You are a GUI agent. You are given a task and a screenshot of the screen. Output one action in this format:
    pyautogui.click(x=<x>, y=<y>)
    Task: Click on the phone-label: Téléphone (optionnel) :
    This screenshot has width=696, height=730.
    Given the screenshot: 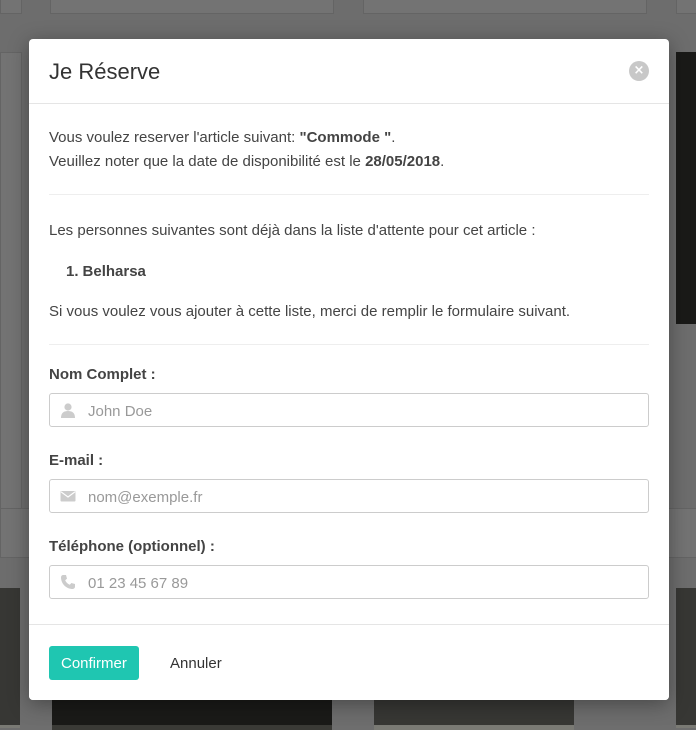 What is the action you would take?
    pyautogui.click(x=132, y=546)
    